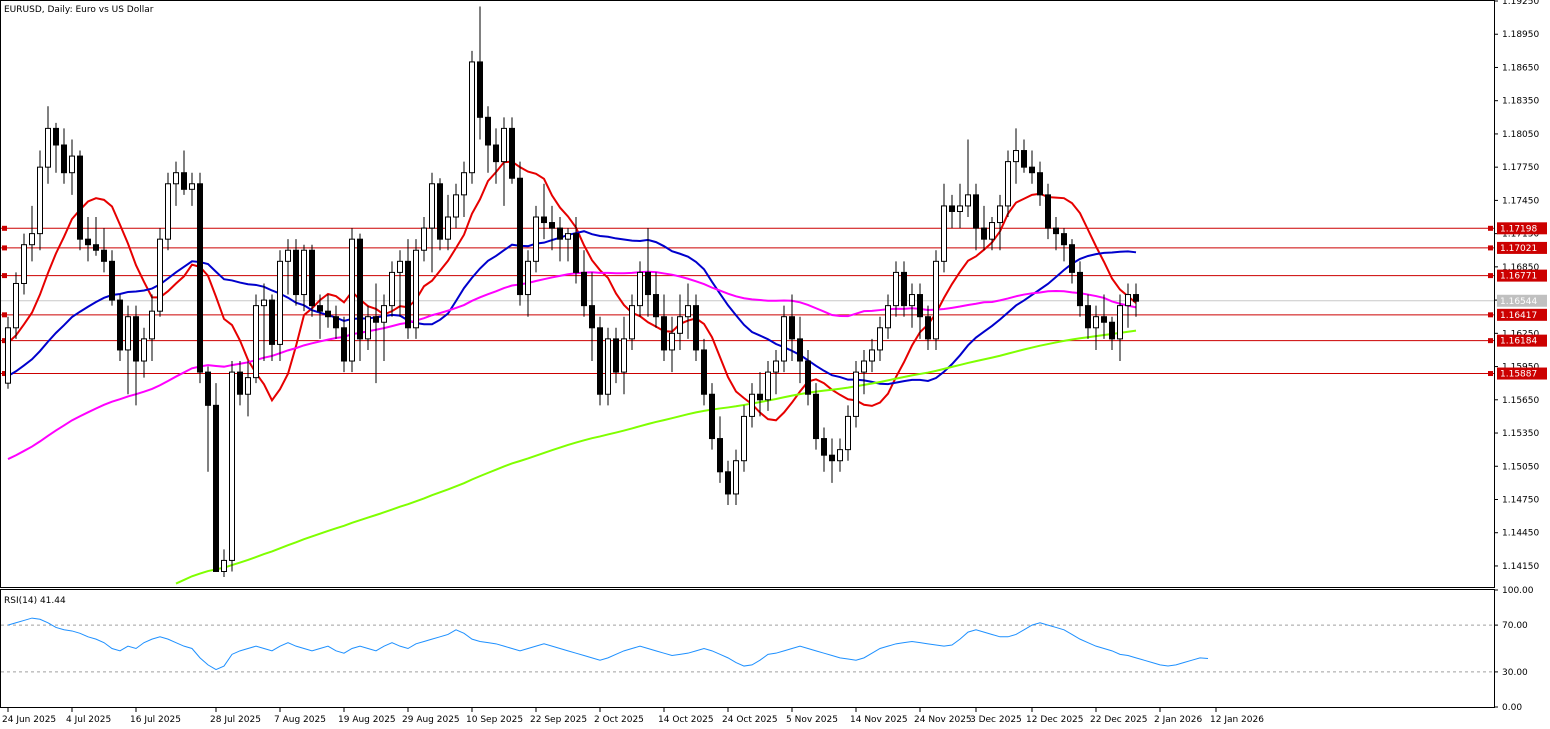 The width and height of the screenshot is (1550, 729). What do you see at coordinates (608, 644) in the screenshot?
I see `rsi-line` at bounding box center [608, 644].